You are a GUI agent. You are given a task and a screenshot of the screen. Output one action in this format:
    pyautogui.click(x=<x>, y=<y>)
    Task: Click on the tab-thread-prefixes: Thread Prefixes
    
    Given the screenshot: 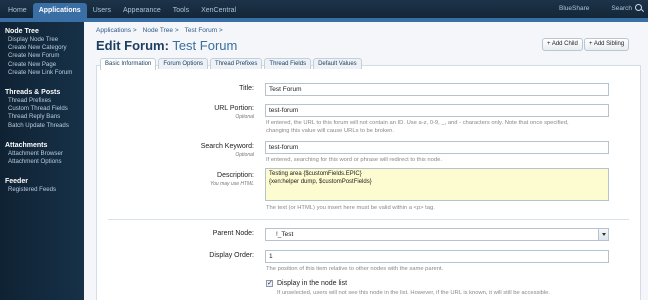 What is the action you would take?
    pyautogui.click(x=236, y=63)
    